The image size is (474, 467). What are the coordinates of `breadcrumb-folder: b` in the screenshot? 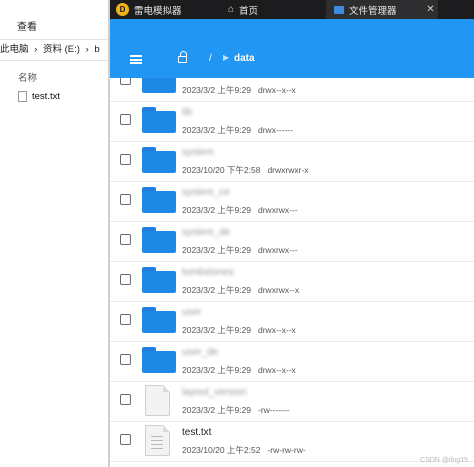 It's located at (96, 49).